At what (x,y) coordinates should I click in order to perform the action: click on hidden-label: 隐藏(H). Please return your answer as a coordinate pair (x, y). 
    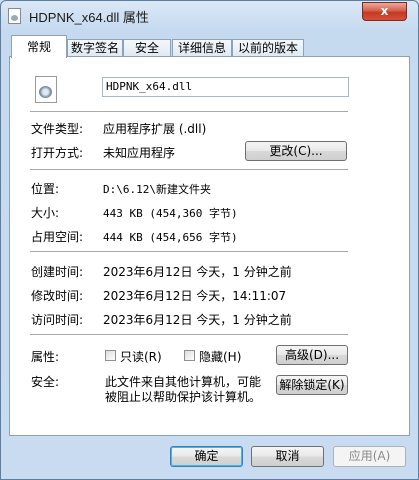
    Looking at the image, I should click on (220, 356).